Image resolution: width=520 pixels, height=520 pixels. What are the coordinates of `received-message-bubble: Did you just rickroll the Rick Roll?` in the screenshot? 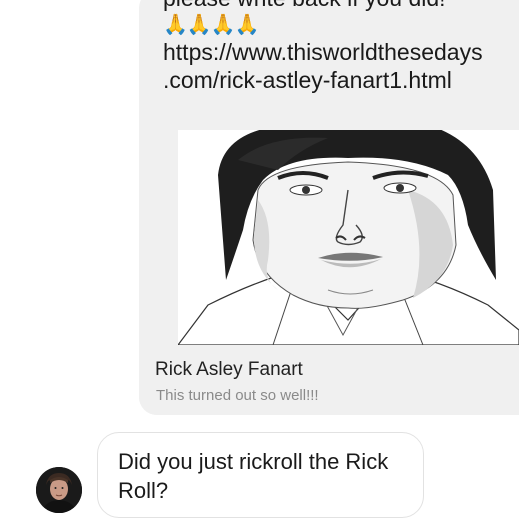 It's located at (260, 475).